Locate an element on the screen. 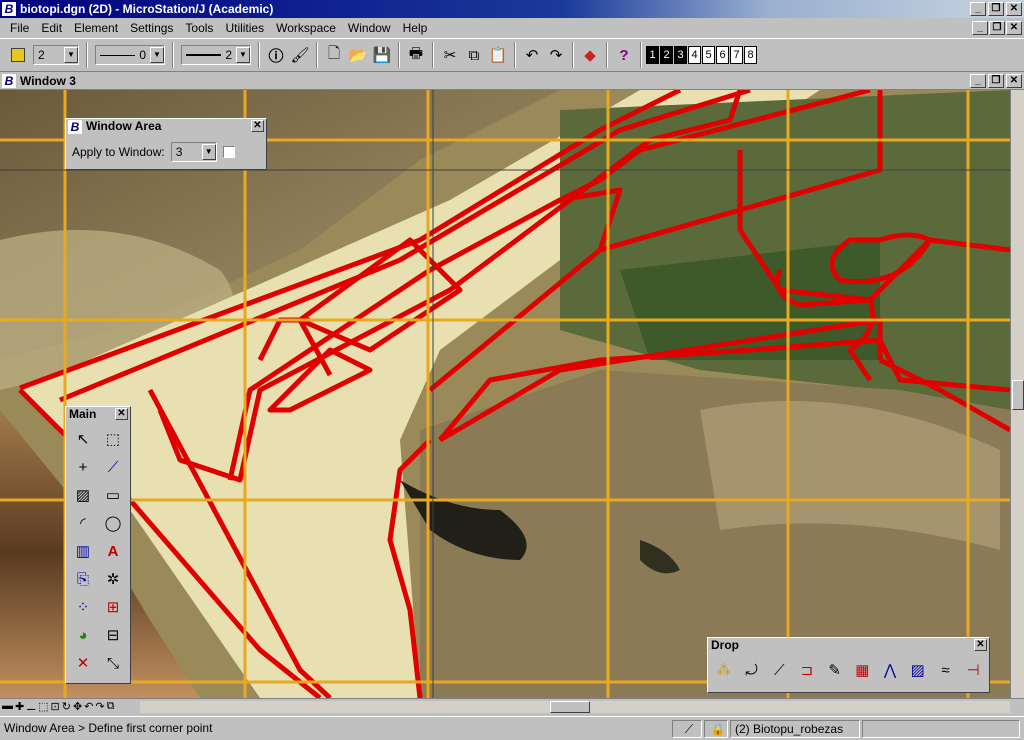  menu-settings: Settings is located at coordinates (151, 28).